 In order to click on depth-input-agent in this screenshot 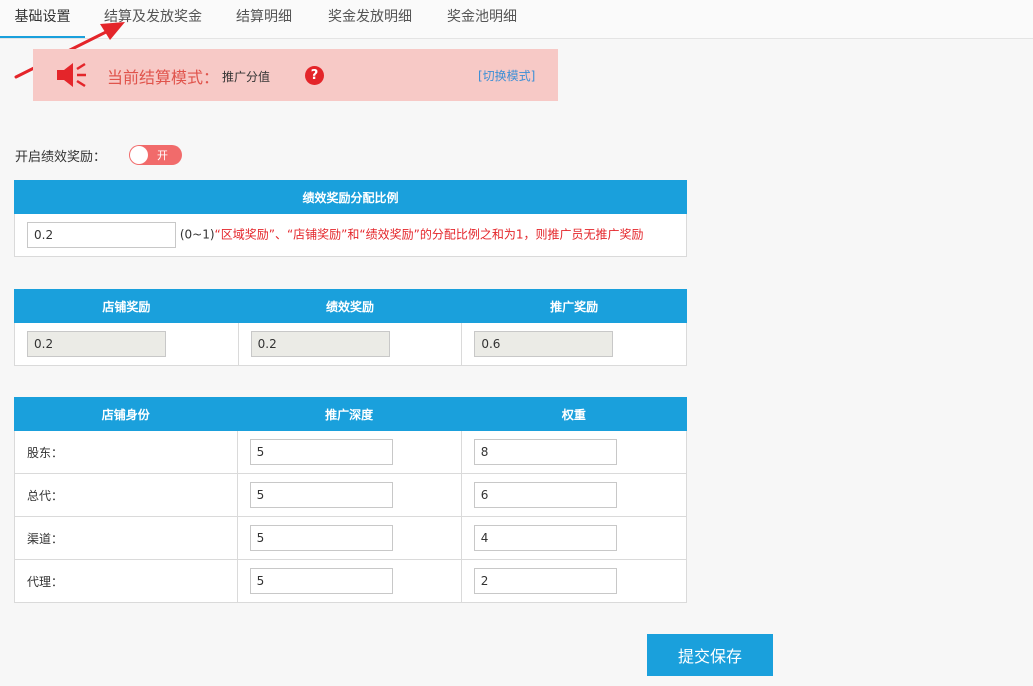, I will do `click(321, 581)`.